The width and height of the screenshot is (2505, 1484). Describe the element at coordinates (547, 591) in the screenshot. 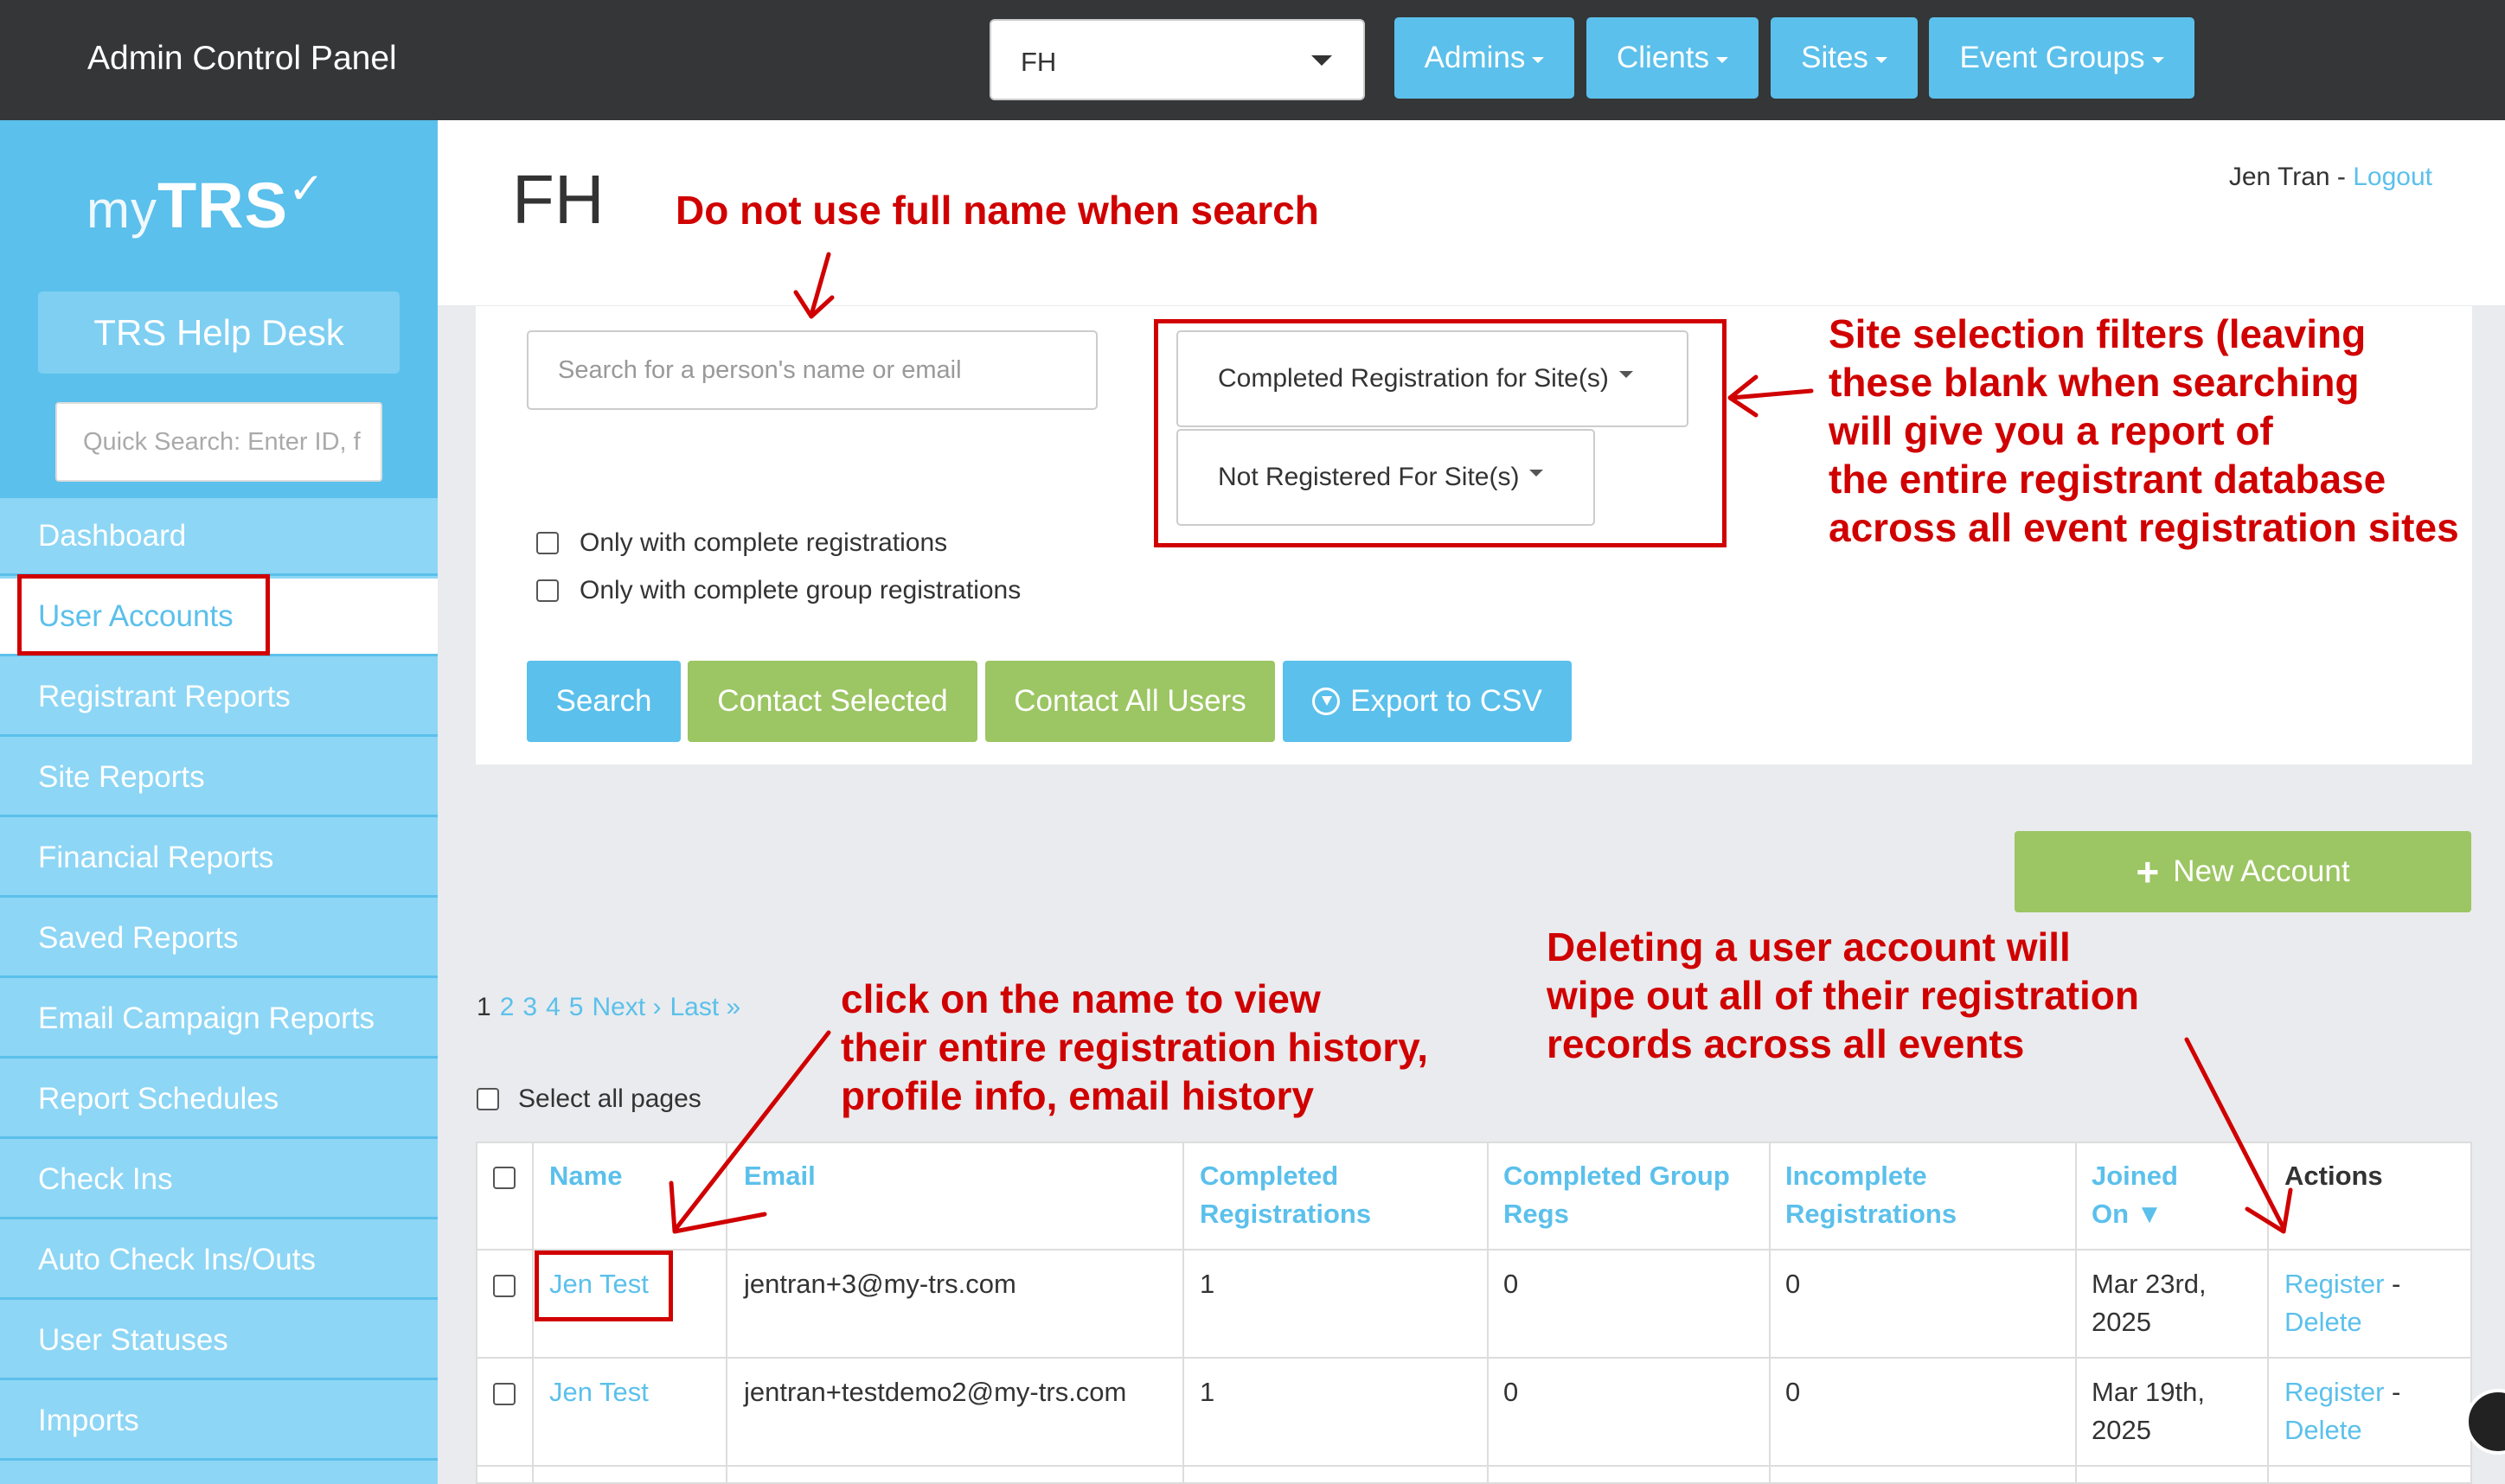

I see `only-complete-group-checkbox` at that location.